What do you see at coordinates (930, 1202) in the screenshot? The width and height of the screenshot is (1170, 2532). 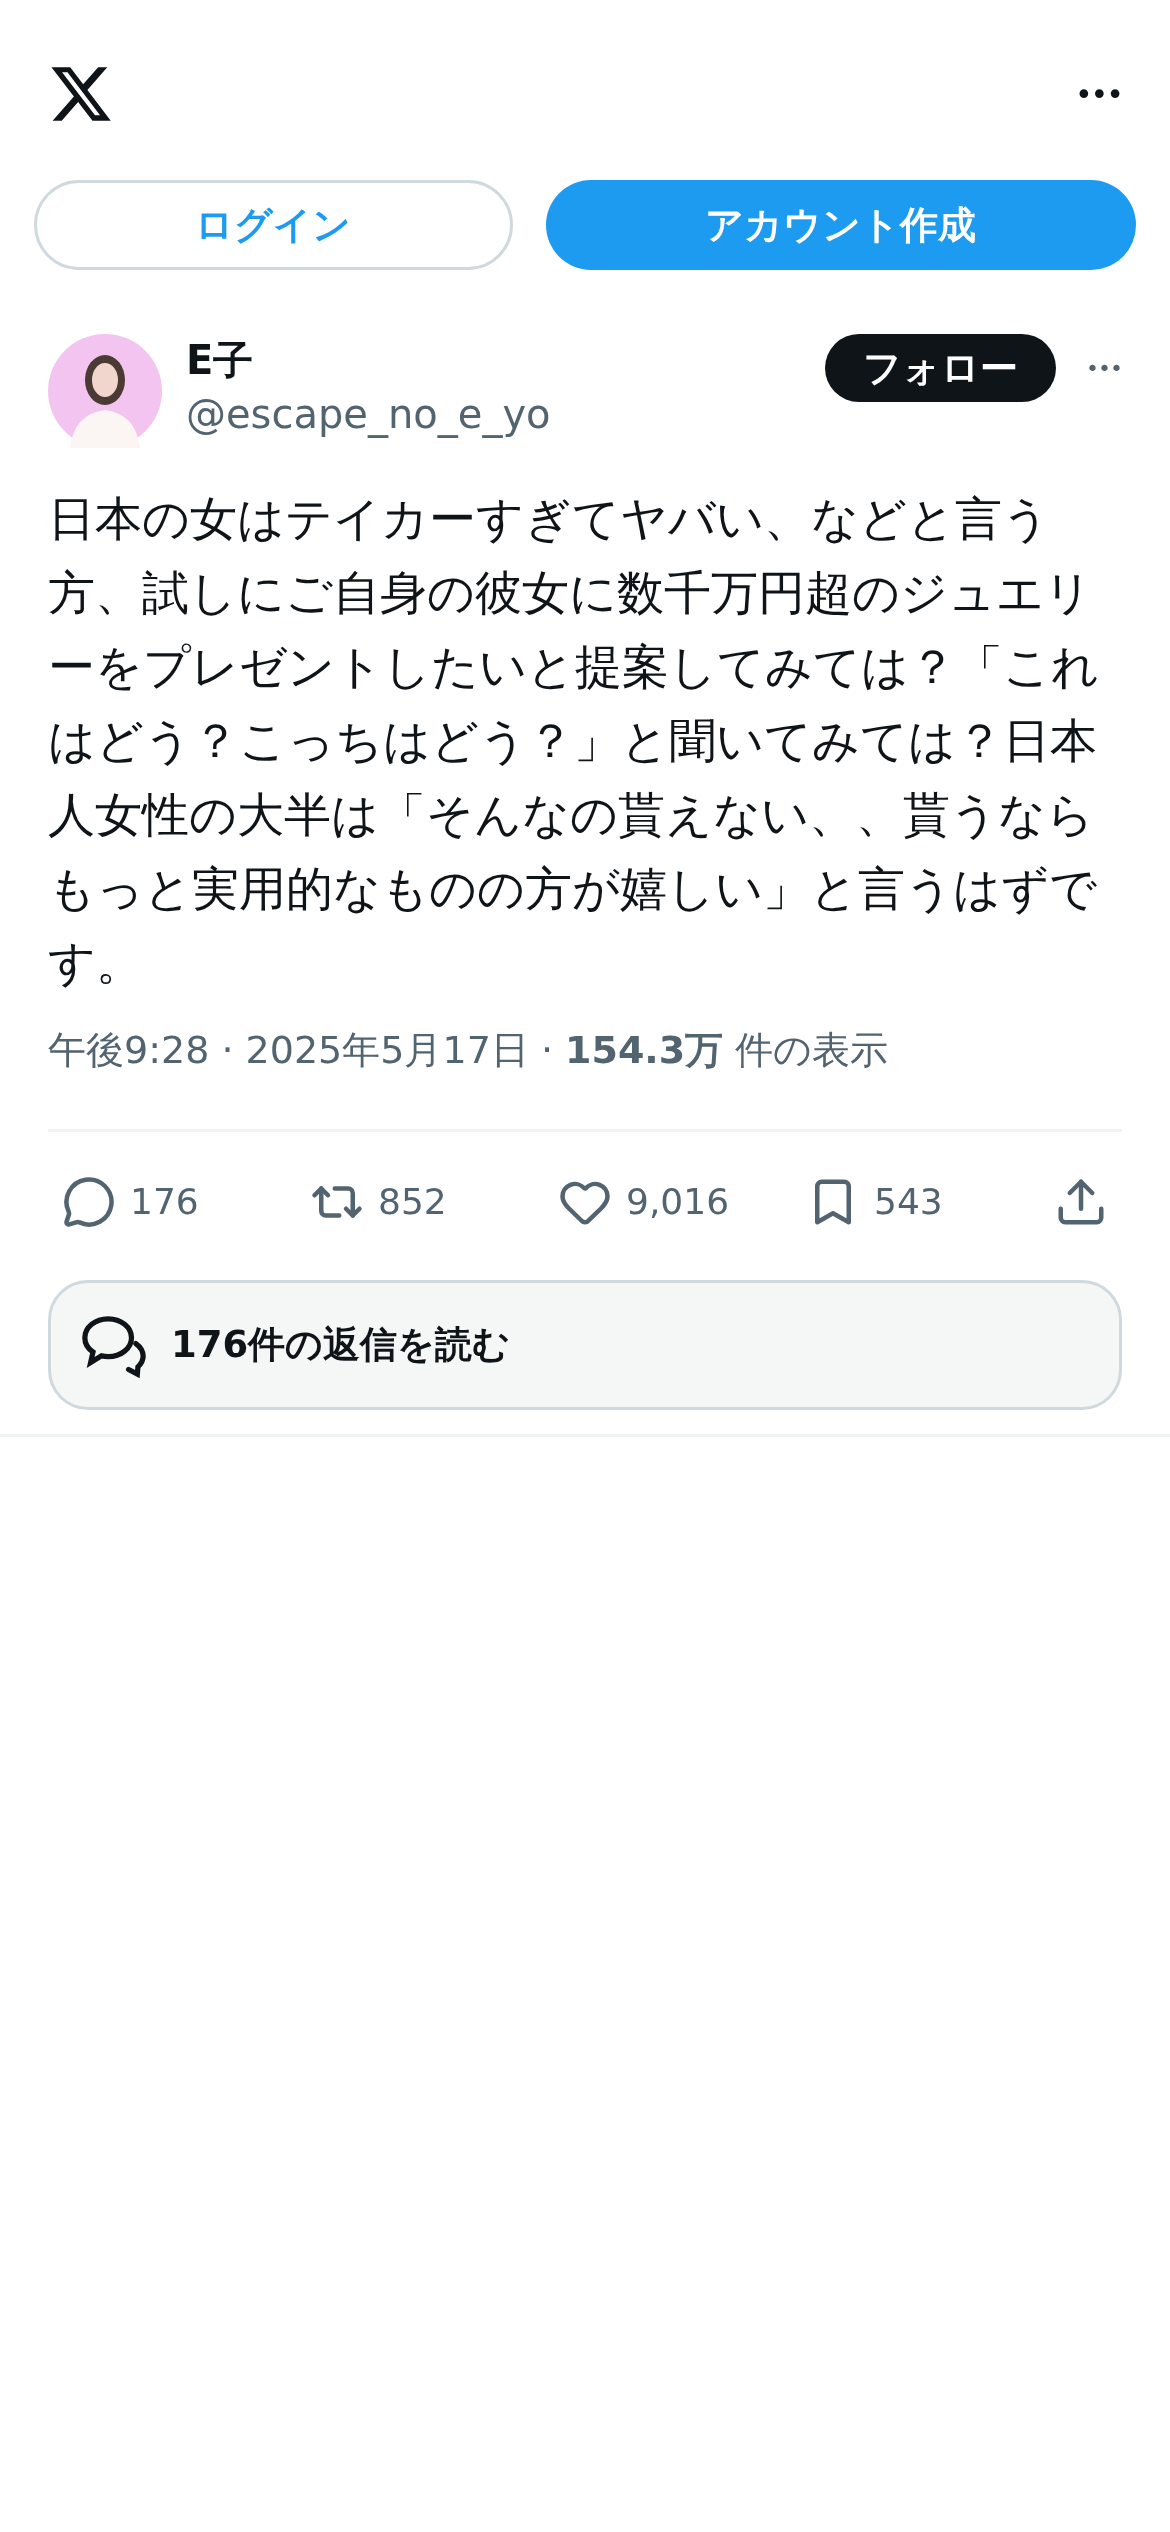 I see `bookmark-button: 543` at bounding box center [930, 1202].